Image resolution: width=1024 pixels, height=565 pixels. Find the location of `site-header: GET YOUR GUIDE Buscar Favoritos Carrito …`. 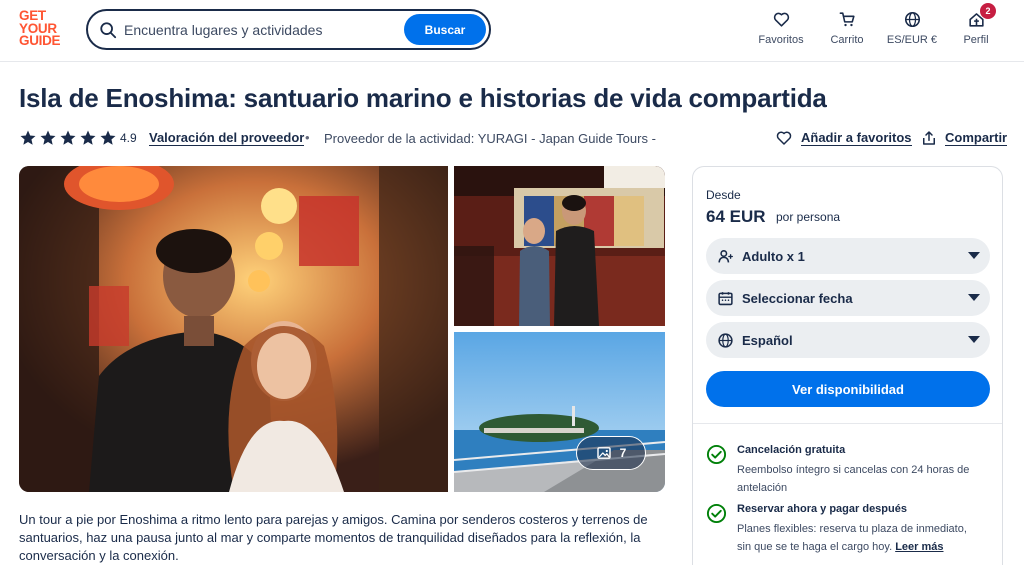

site-header: GET YOUR GUIDE Buscar Favoritos Carrito … is located at coordinates (512, 31).